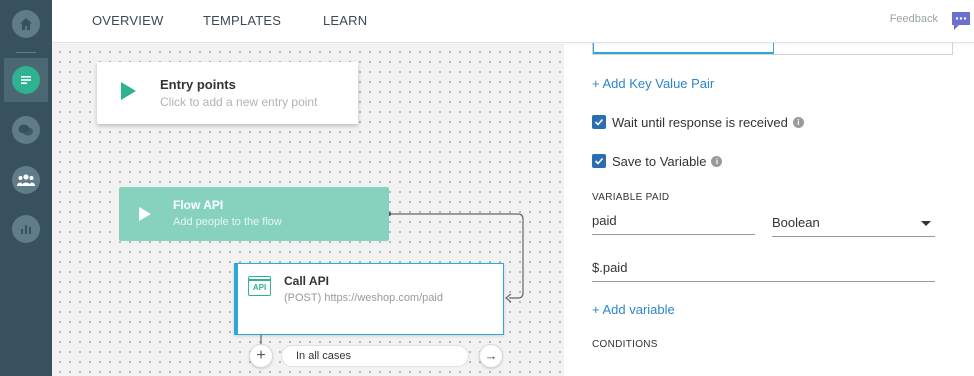 This screenshot has width=974, height=376. What do you see at coordinates (653, 83) in the screenshot?
I see `add-key-value-pair-link: + Add Key Value Pair` at bounding box center [653, 83].